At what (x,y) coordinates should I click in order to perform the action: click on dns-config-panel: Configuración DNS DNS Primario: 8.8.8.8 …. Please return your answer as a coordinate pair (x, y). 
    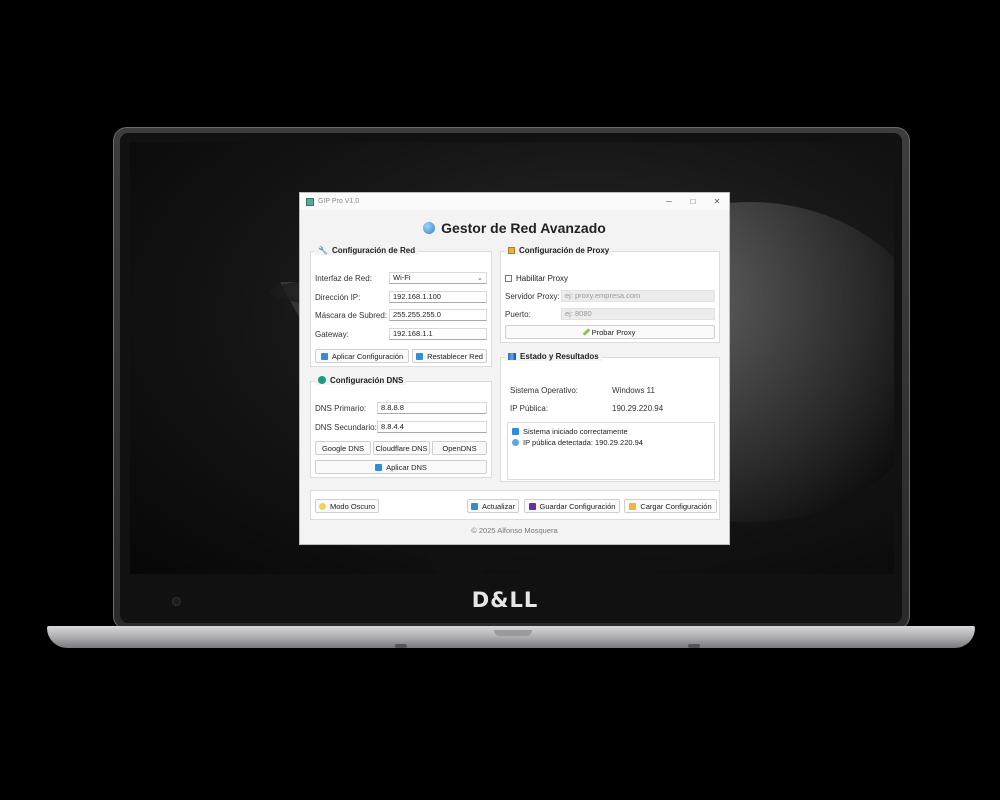
    Looking at the image, I should click on (401, 427).